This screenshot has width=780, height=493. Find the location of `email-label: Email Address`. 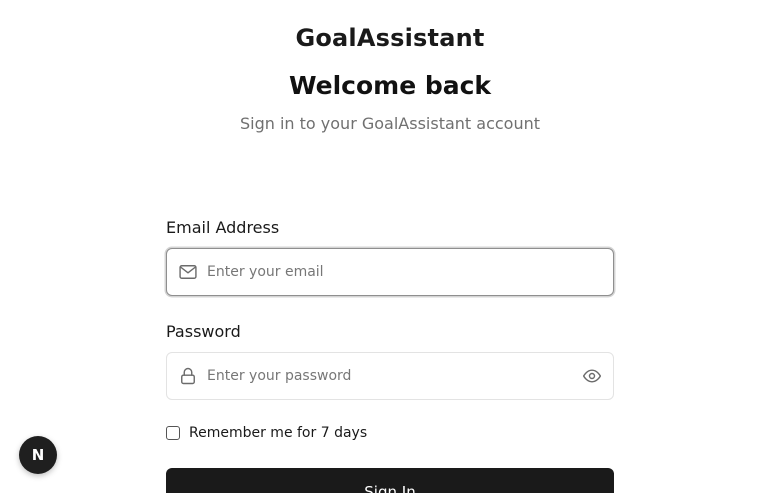

email-label: Email Address is located at coordinates (223, 227).